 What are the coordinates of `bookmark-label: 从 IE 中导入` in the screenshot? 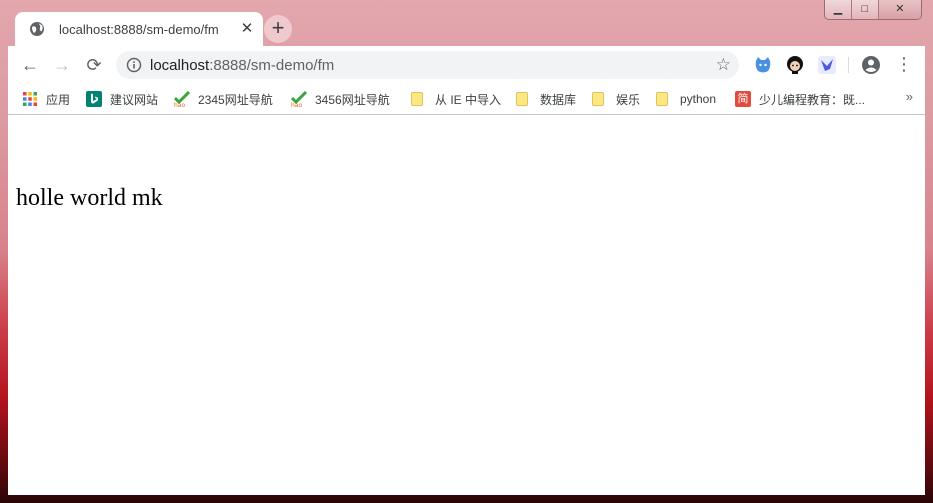 It's located at (468, 99).